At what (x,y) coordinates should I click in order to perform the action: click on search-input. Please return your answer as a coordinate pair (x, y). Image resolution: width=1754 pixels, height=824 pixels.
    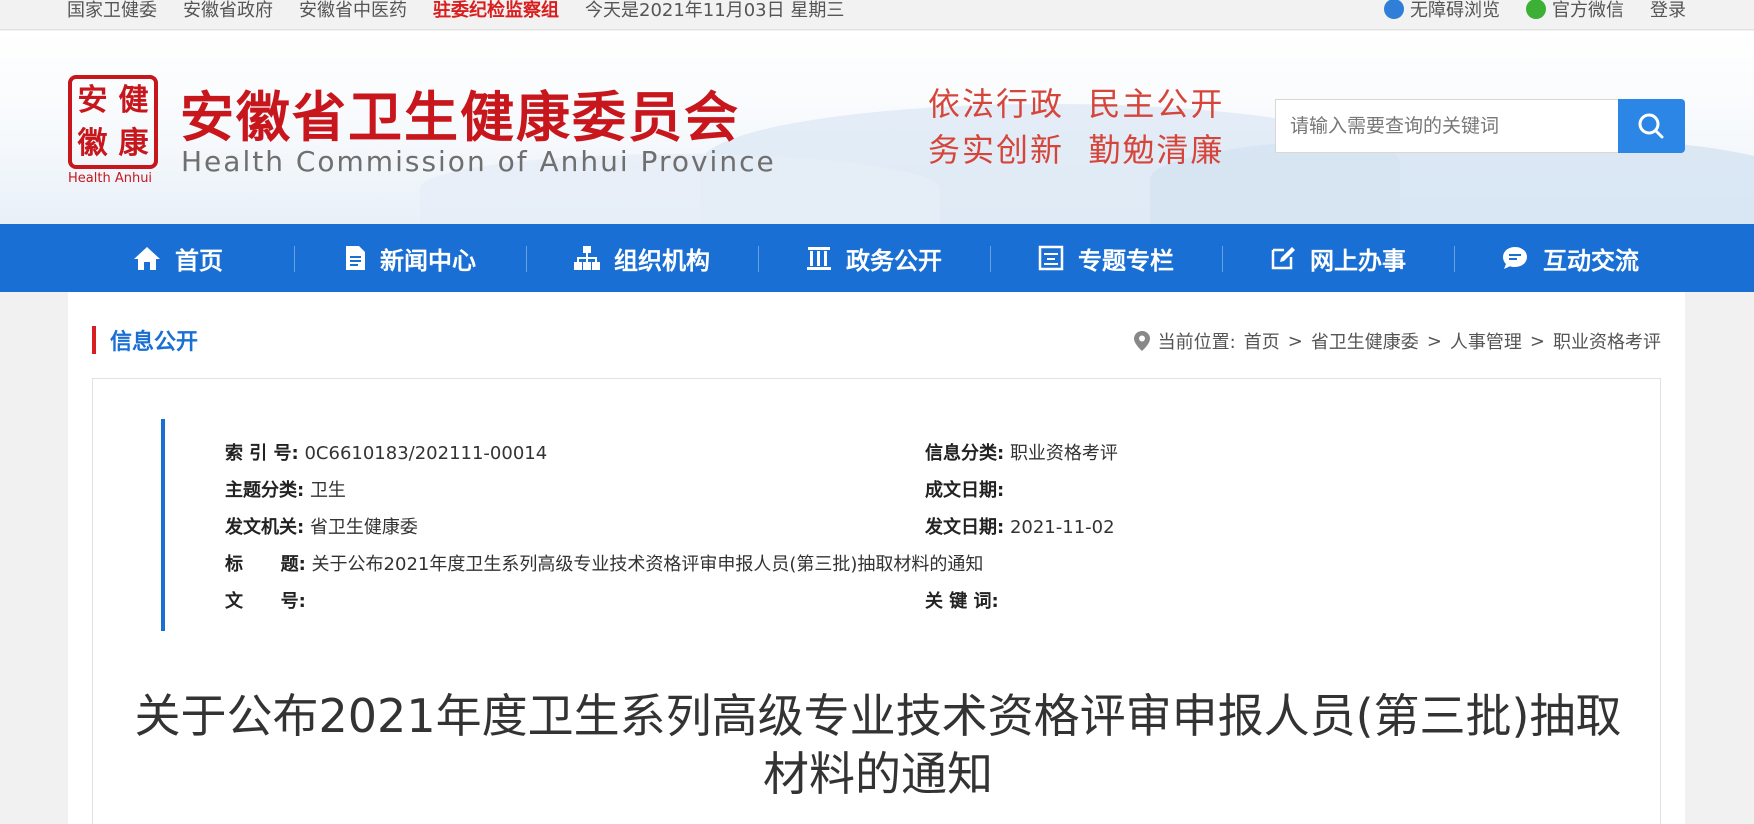
    Looking at the image, I should click on (1446, 126).